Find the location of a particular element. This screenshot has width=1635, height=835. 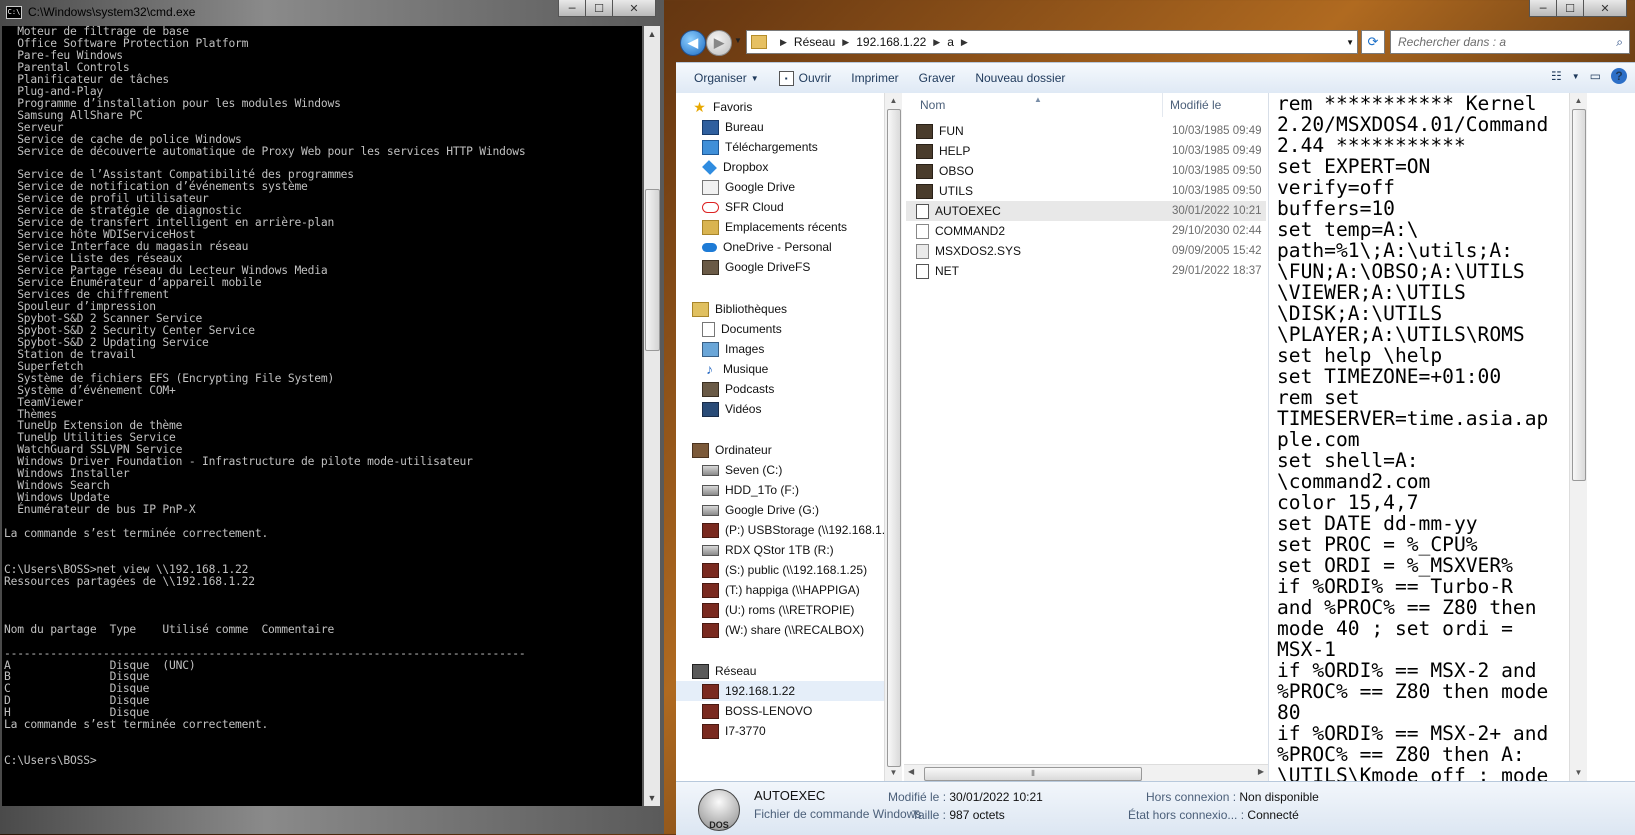

offline-state-value: Connecté is located at coordinates (1273, 815).